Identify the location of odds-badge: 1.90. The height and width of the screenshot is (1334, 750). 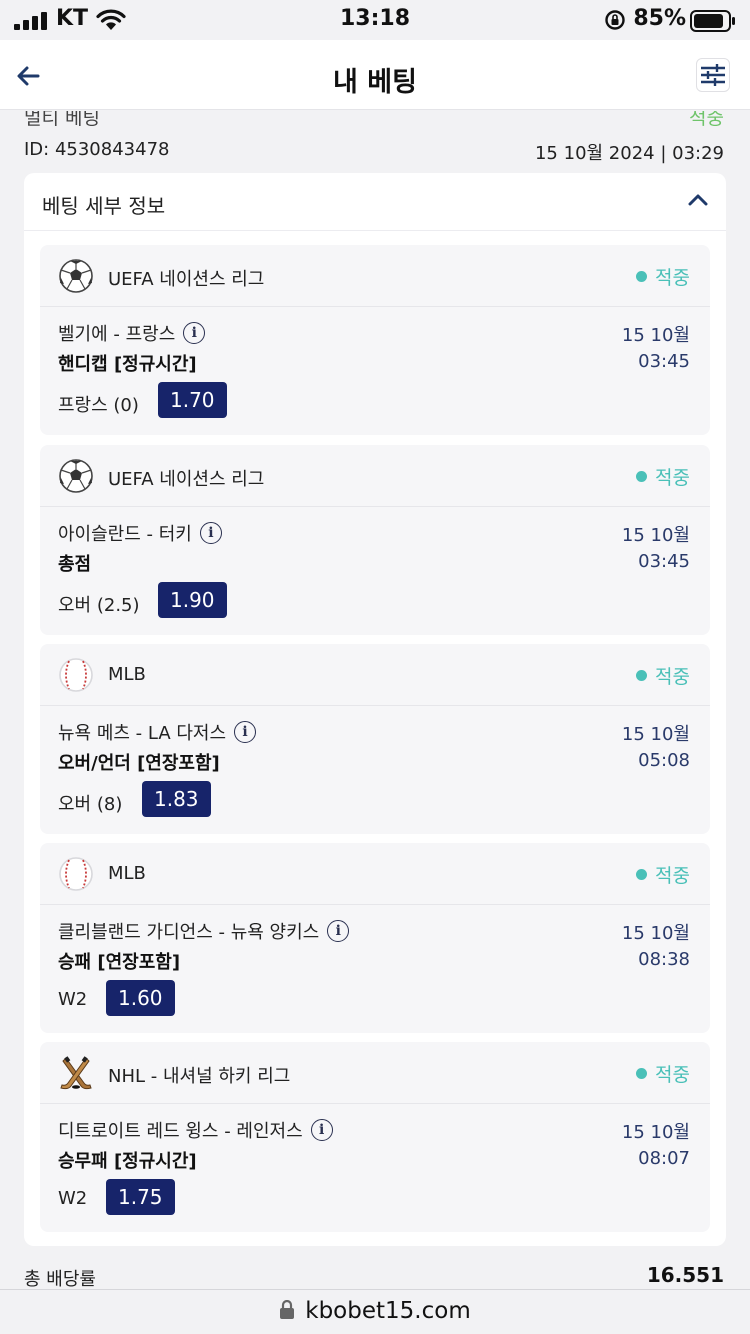
(192, 600).